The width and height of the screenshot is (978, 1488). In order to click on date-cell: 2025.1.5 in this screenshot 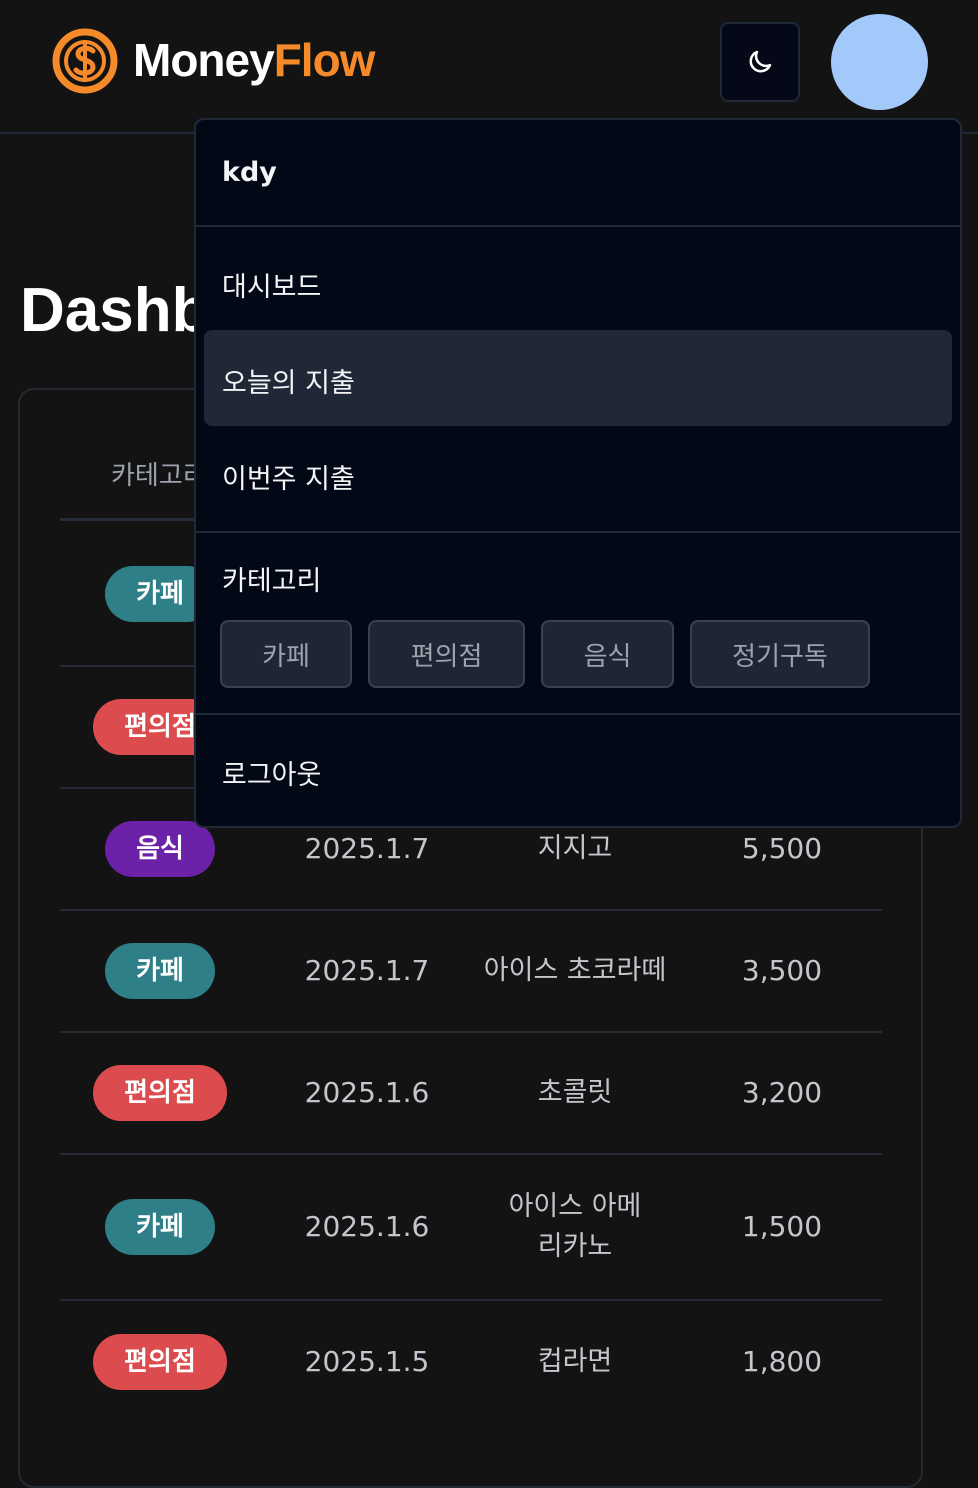, I will do `click(367, 1361)`.